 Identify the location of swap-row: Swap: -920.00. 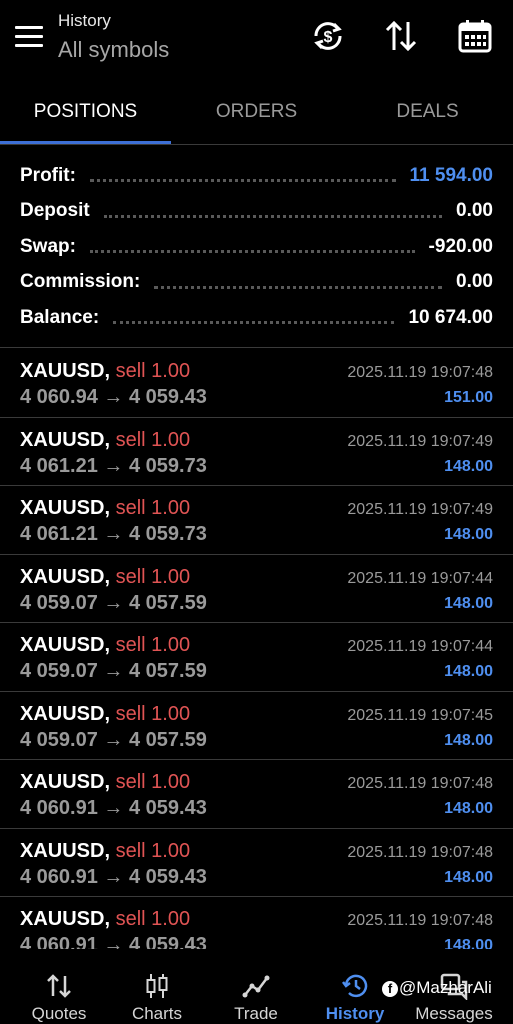
(256, 247).